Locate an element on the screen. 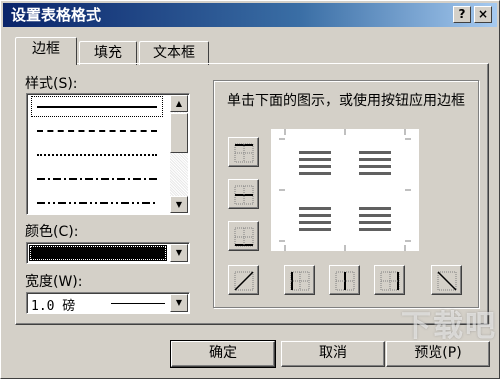 This screenshot has width=500, height=379. width-label: 宽度(W): is located at coordinates (54, 282).